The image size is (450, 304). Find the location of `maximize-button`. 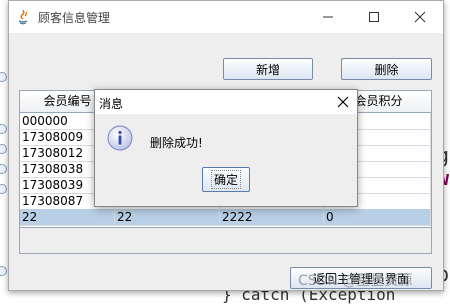

maximize-button is located at coordinates (374, 17).